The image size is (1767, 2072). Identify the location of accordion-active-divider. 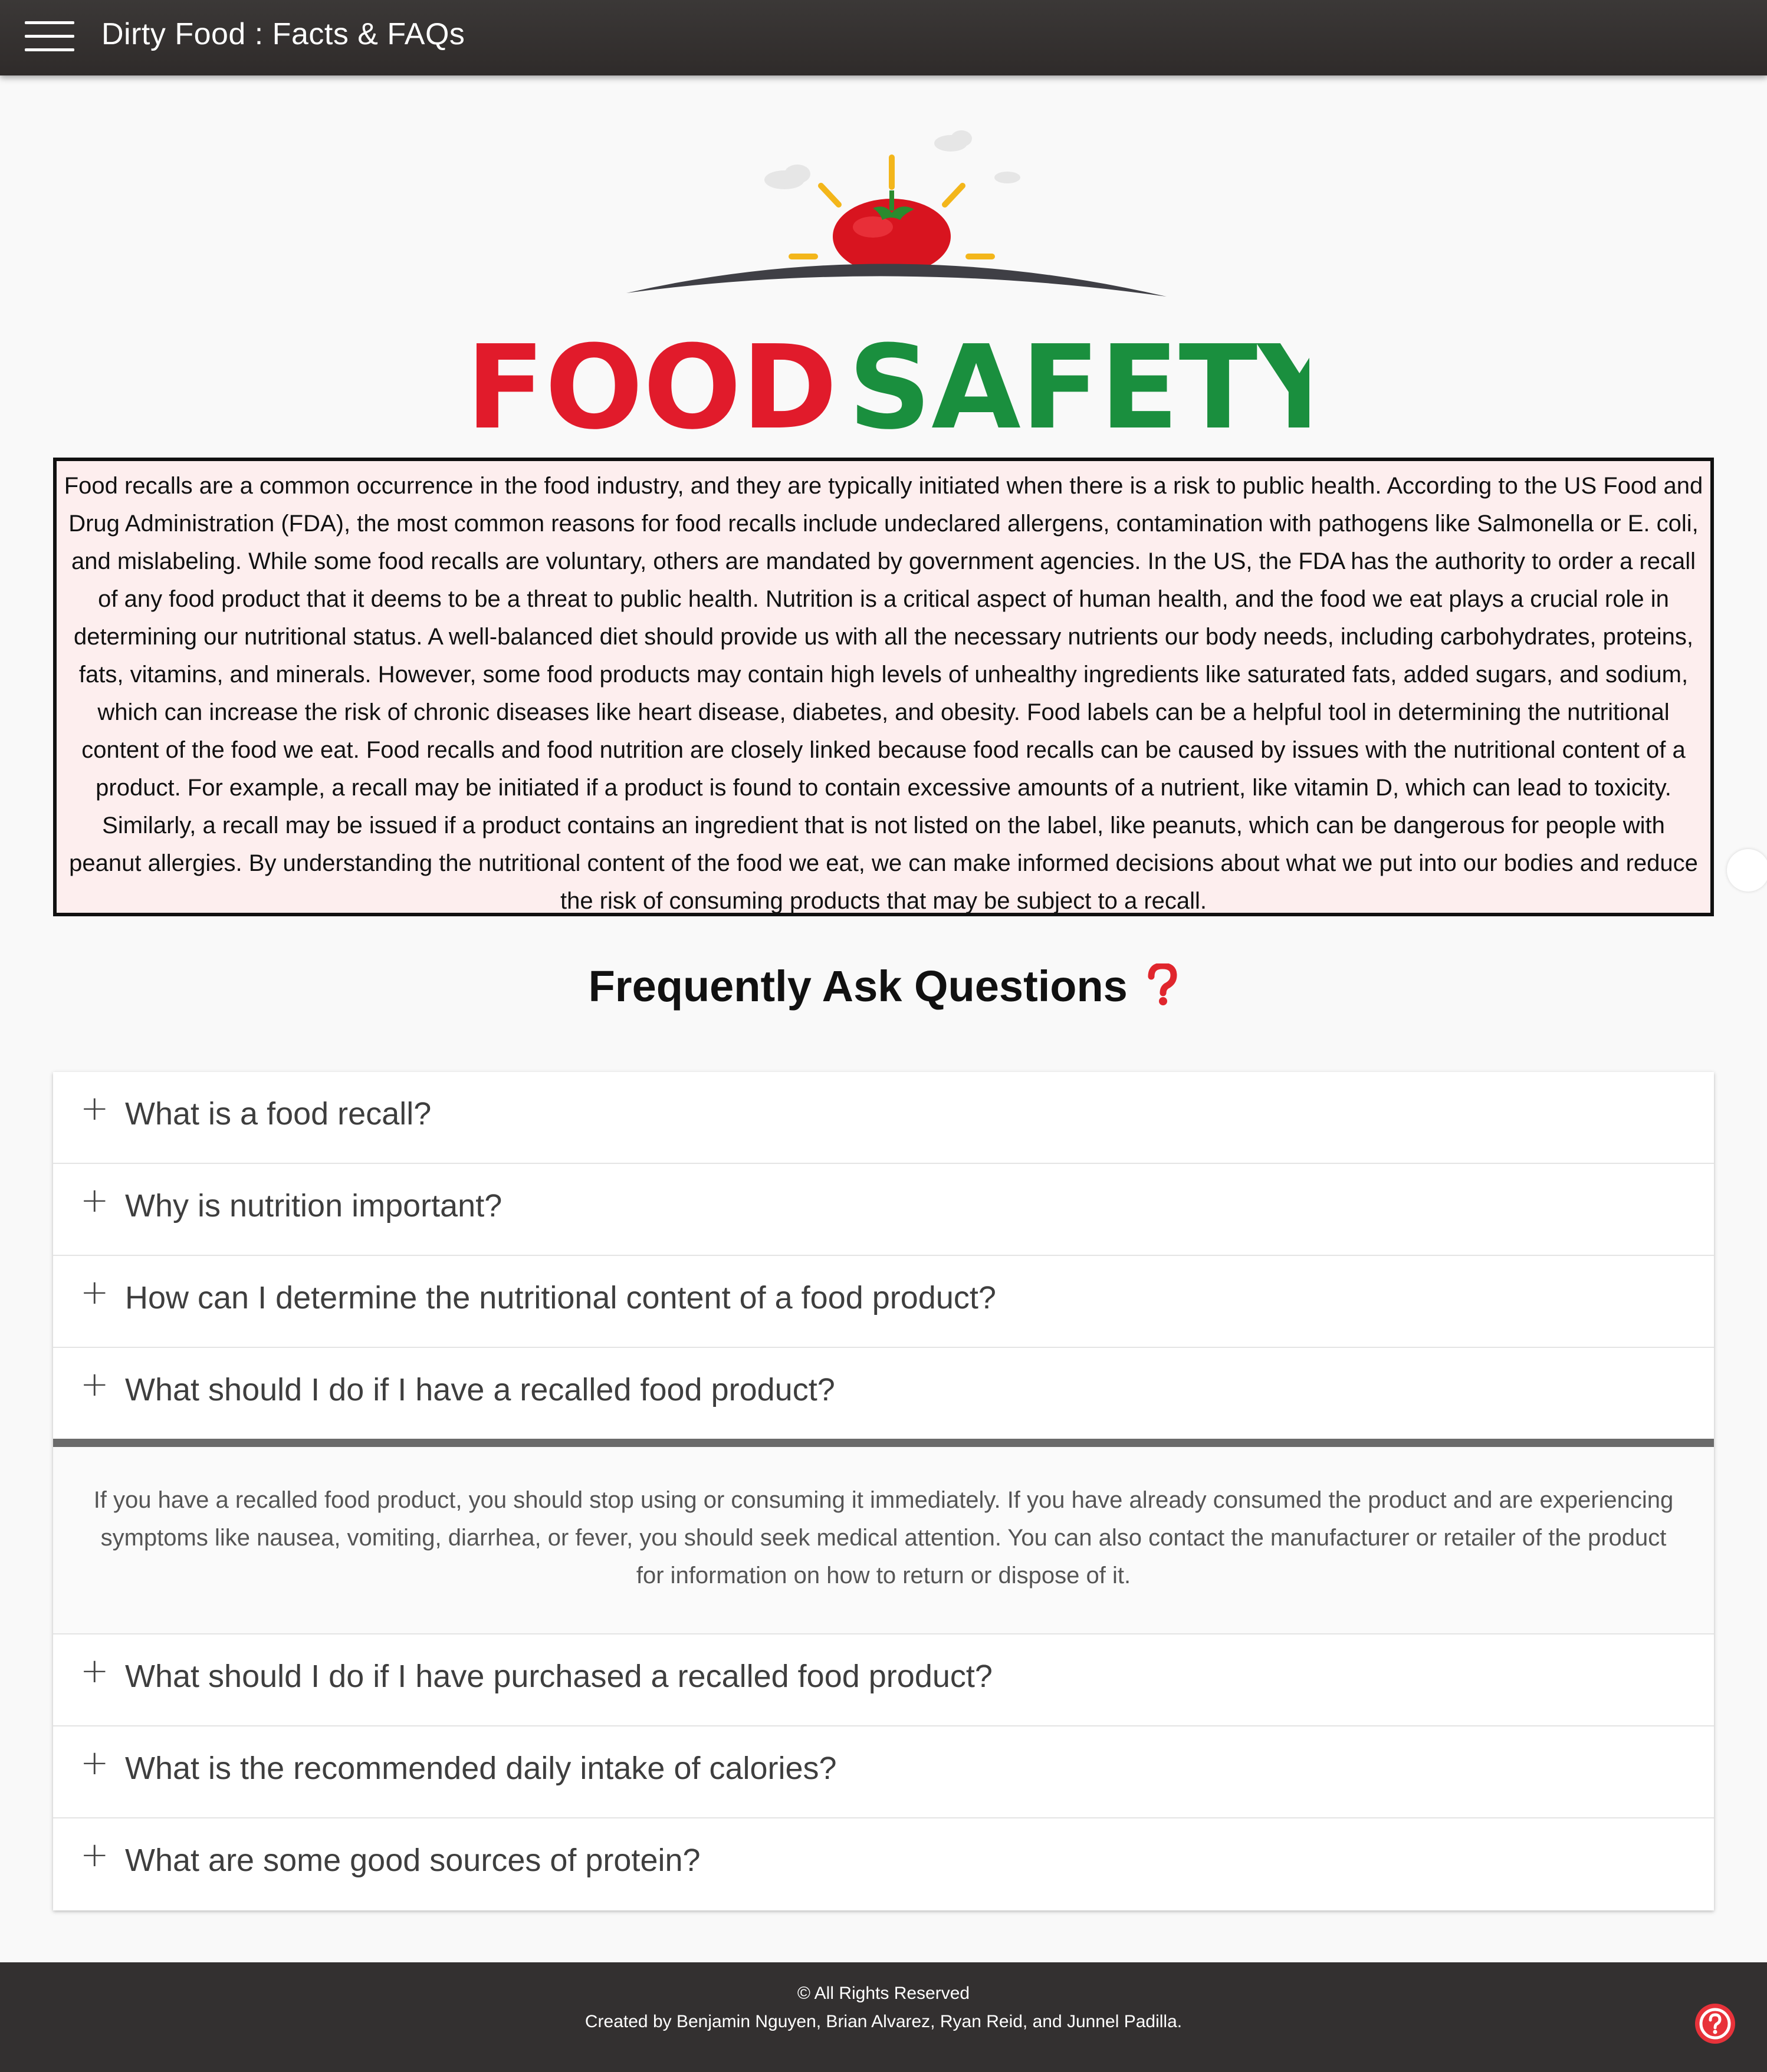
(883, 1443).